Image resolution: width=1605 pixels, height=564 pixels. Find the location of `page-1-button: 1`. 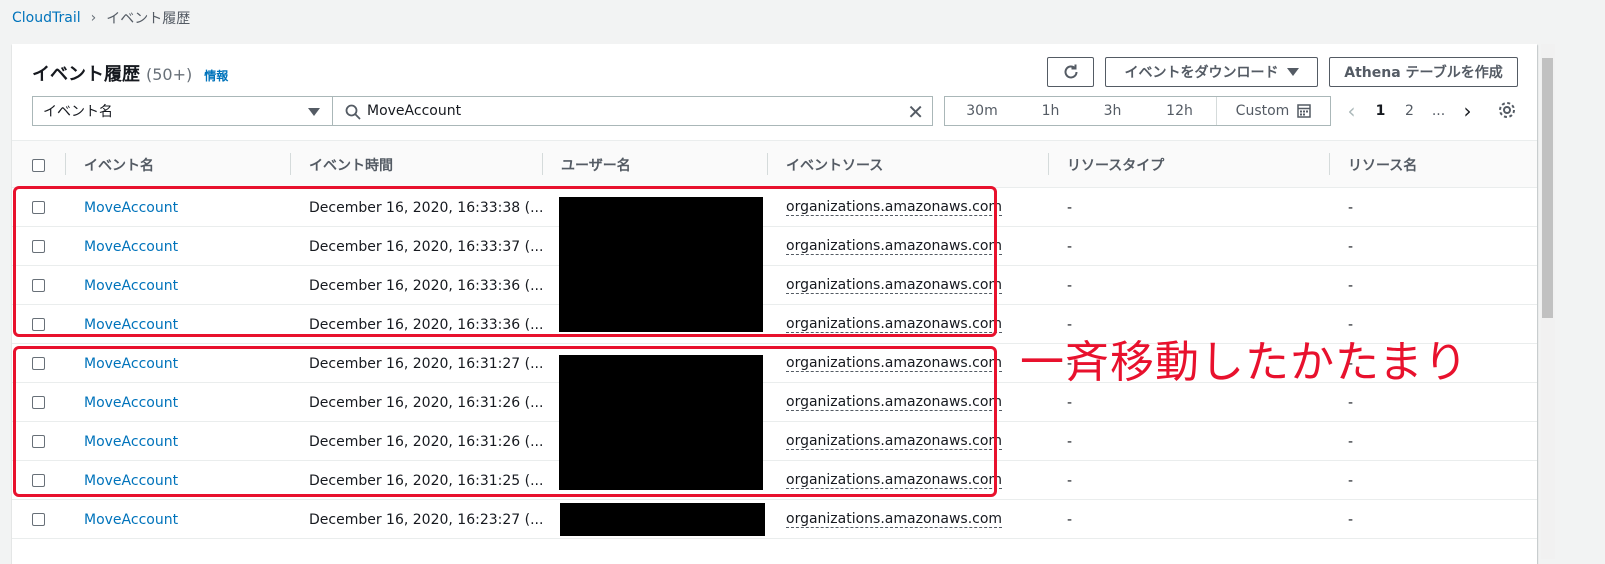

page-1-button: 1 is located at coordinates (1380, 111).